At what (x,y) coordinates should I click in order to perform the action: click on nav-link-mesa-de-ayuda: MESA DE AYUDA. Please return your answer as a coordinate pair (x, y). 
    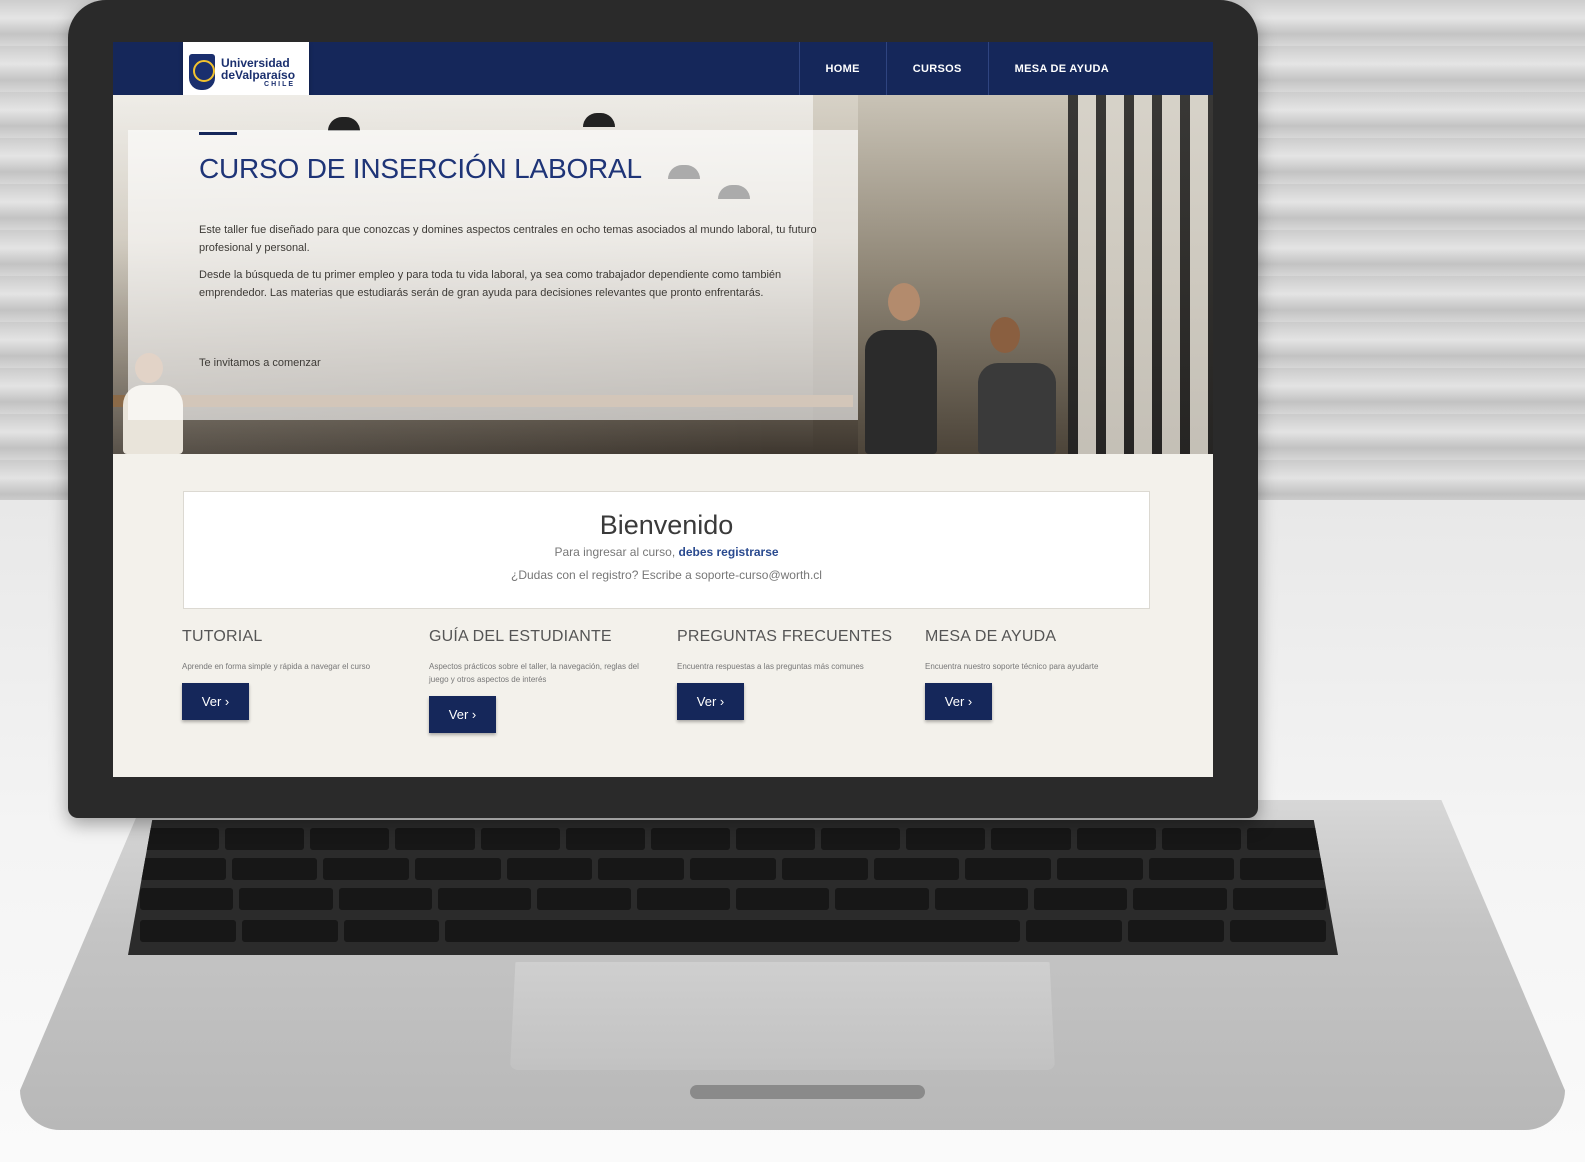
    Looking at the image, I should click on (1061, 68).